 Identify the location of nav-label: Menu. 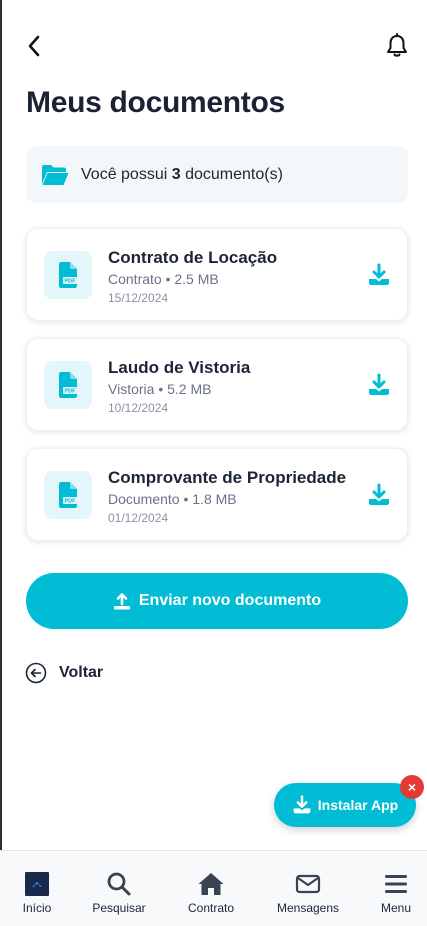
(396, 908).